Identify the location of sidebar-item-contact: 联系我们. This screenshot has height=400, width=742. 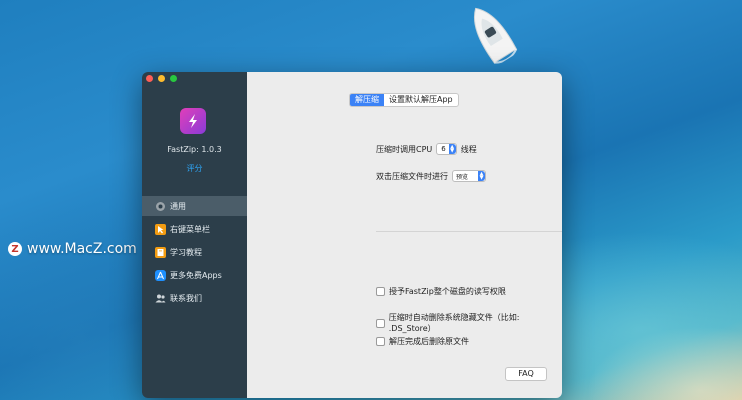
(194, 298).